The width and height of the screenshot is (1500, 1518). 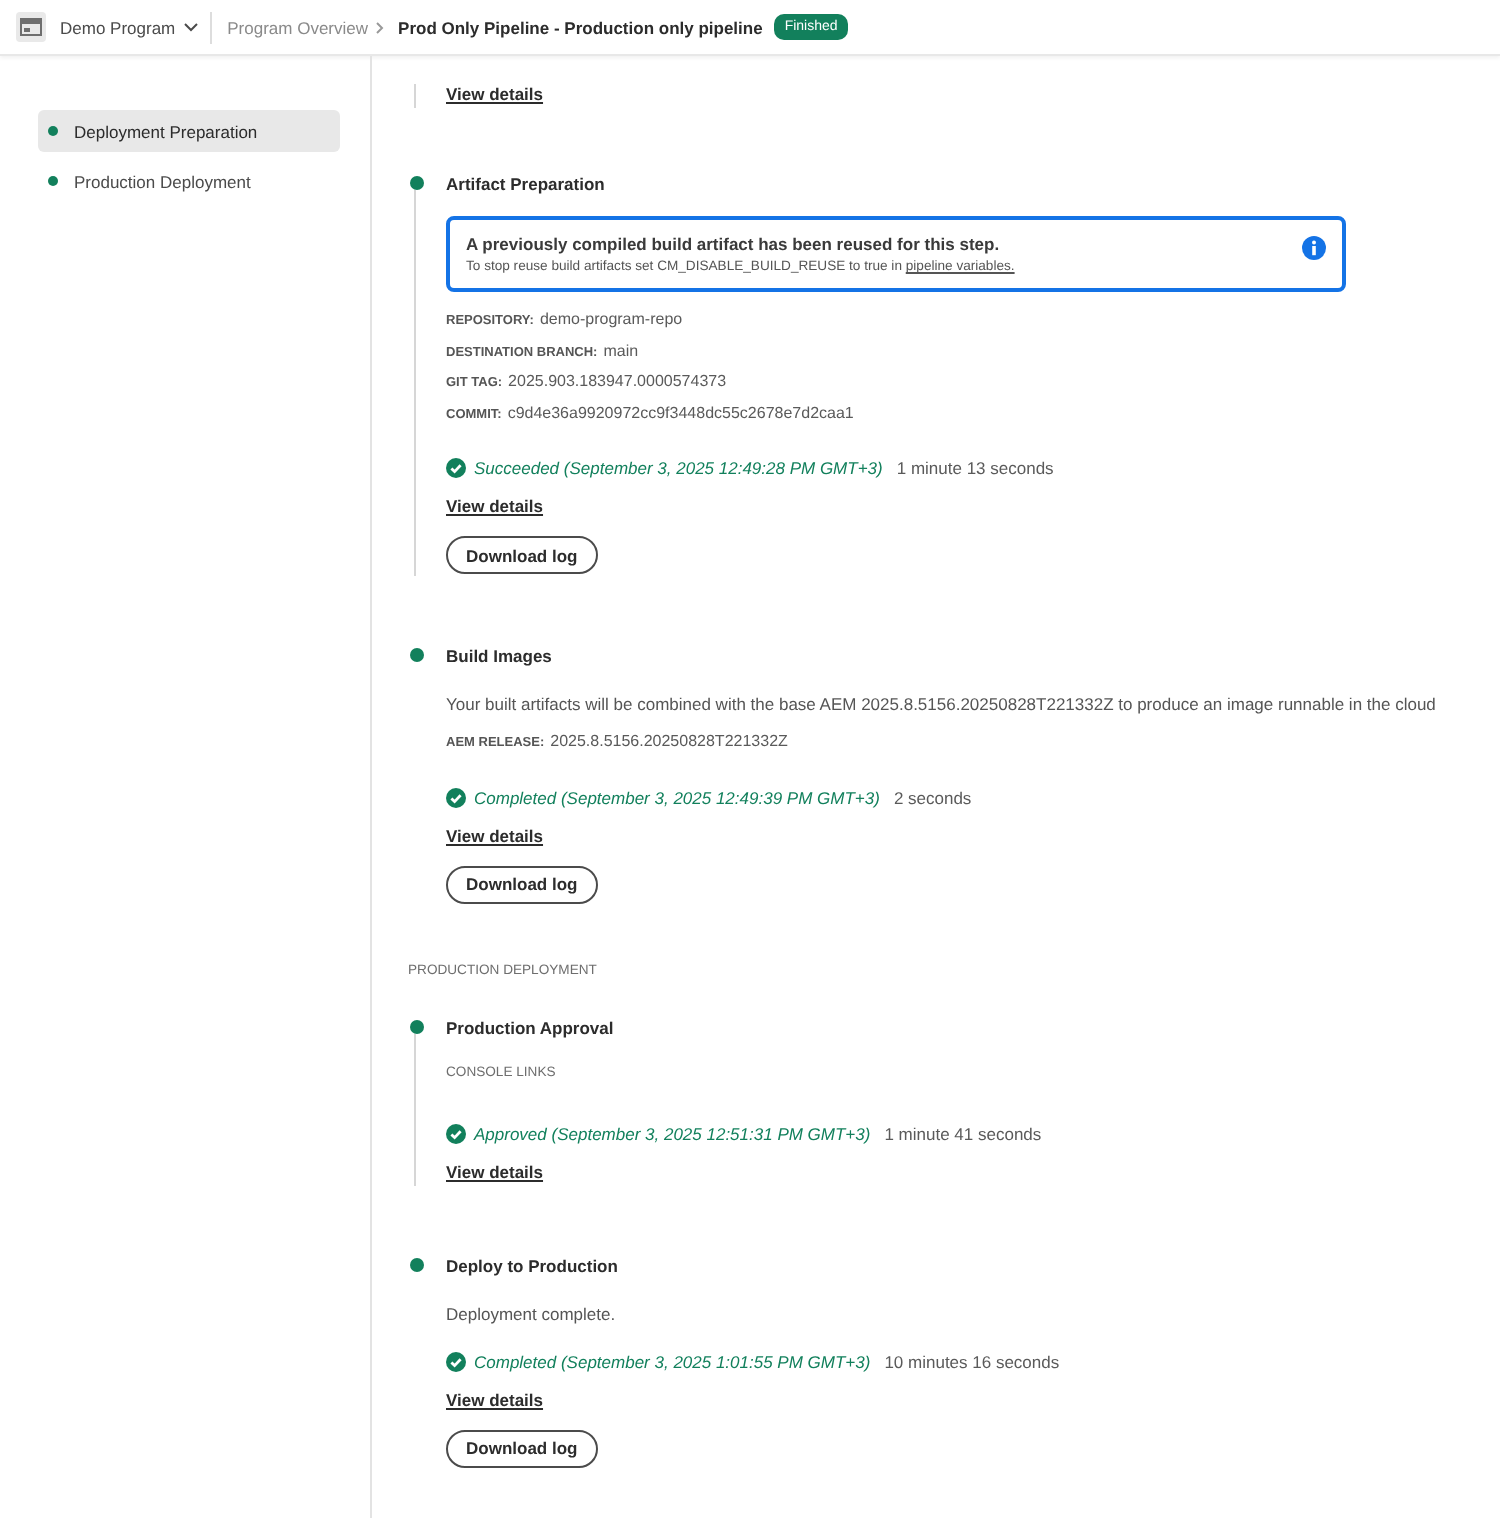 I want to click on step-title: Production Approval, so click(x=531, y=1027).